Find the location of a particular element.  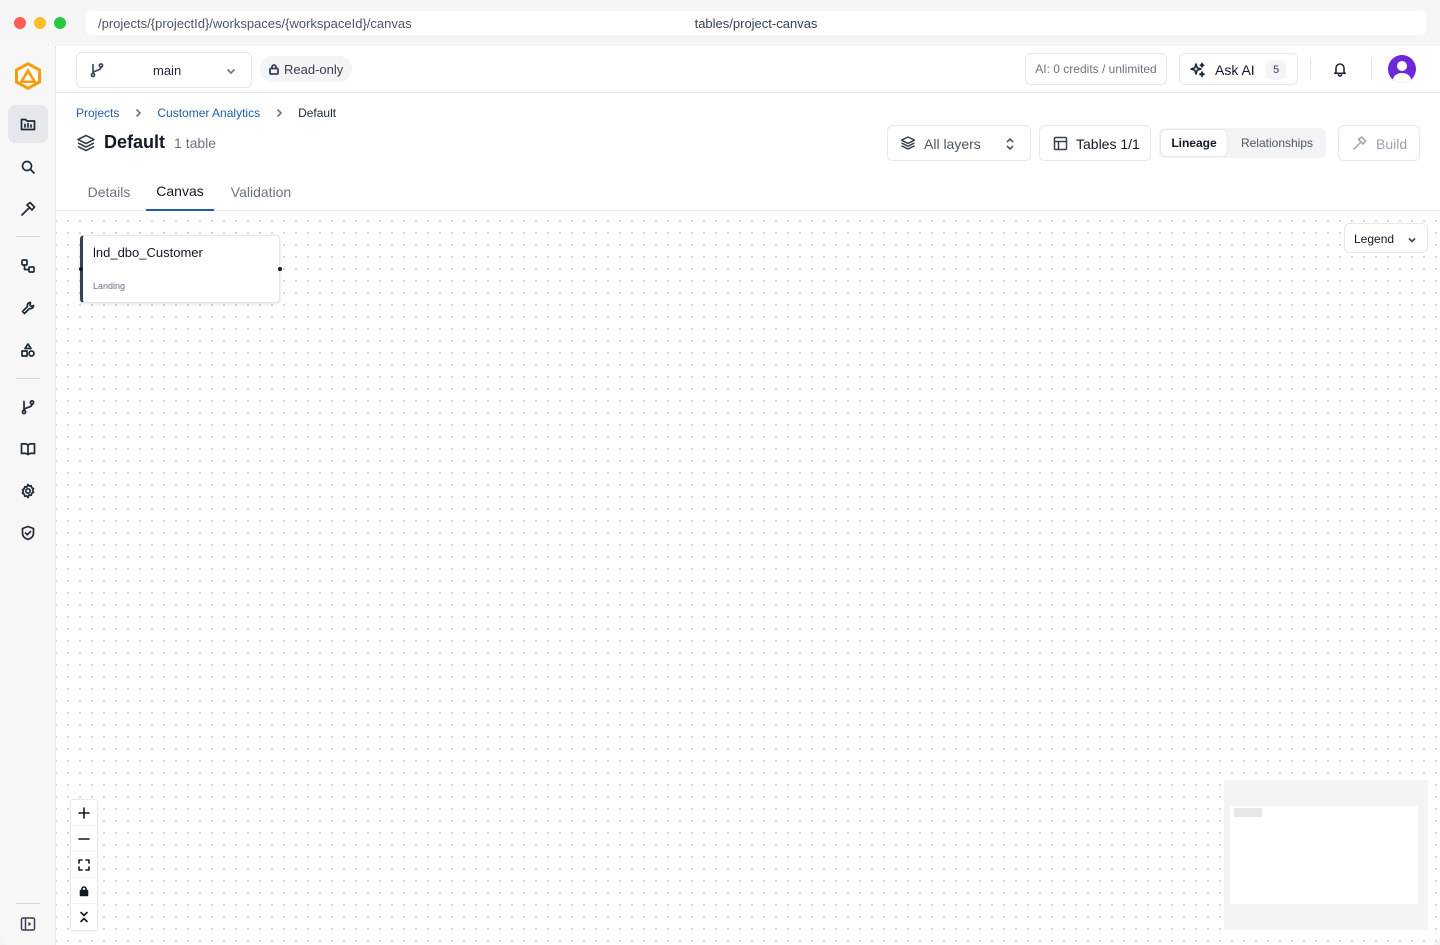

minimap is located at coordinates (1326, 855).